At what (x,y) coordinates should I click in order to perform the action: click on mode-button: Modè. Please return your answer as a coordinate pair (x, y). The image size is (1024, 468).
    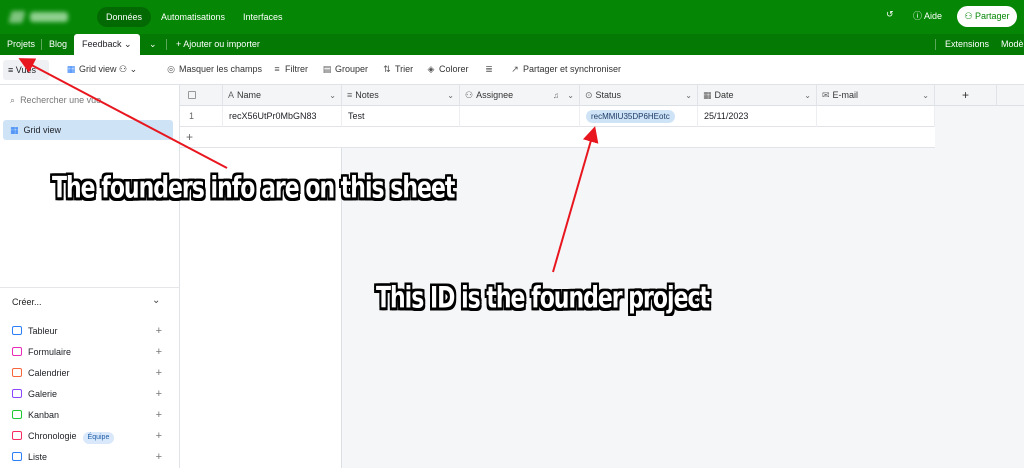
    Looking at the image, I should click on (1012, 44).